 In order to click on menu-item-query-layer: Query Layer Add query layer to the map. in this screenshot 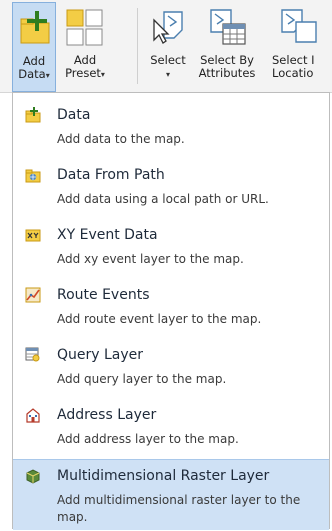, I will do `click(171, 367)`.